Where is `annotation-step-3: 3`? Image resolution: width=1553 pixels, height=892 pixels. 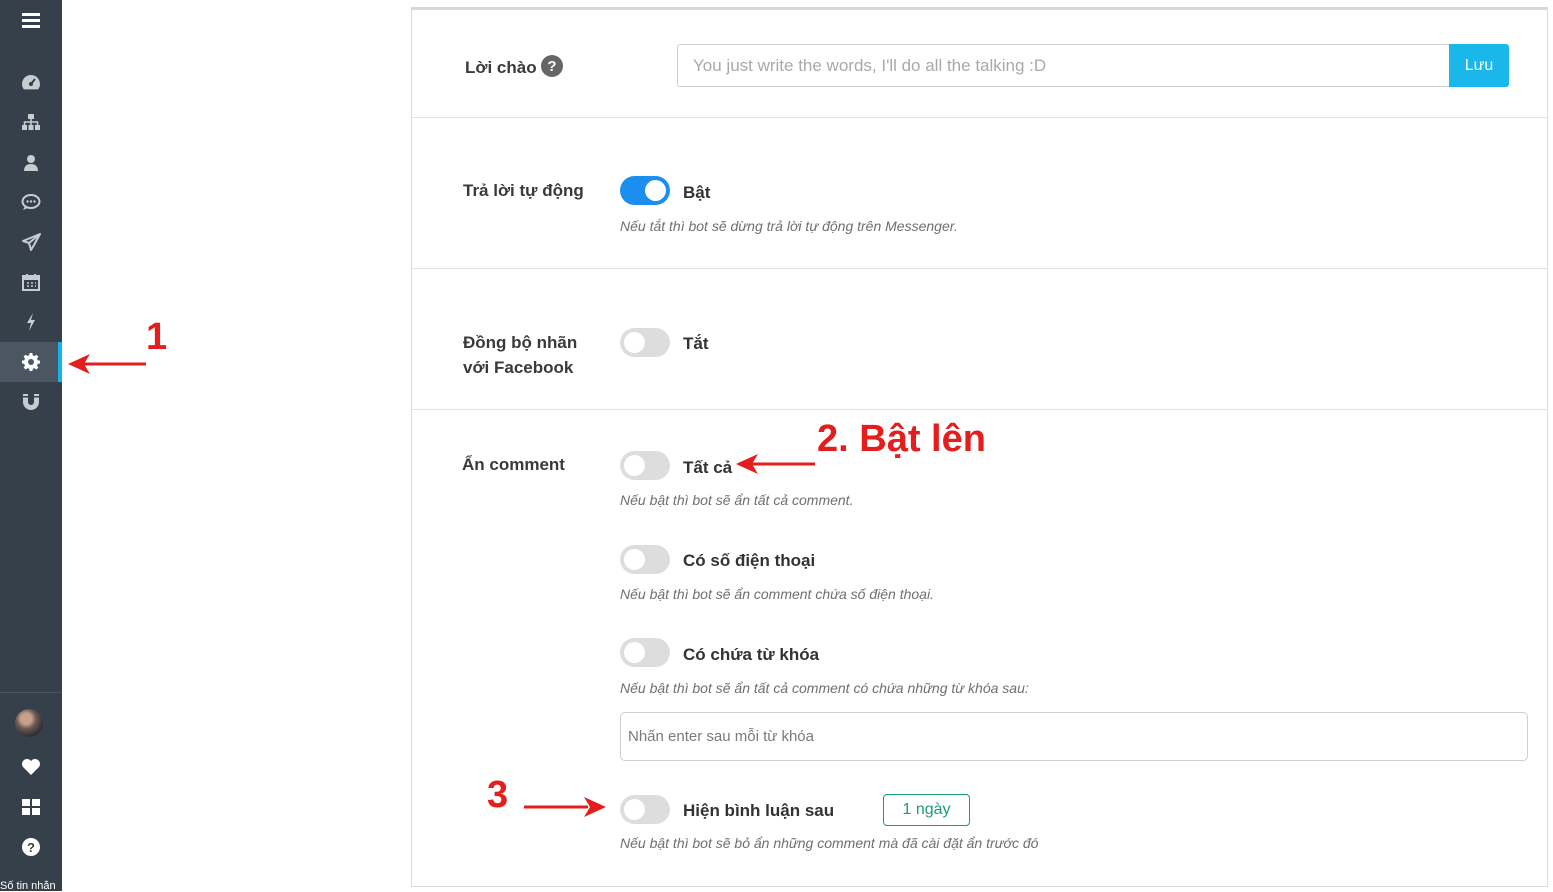
annotation-step-3: 3 is located at coordinates (498, 795).